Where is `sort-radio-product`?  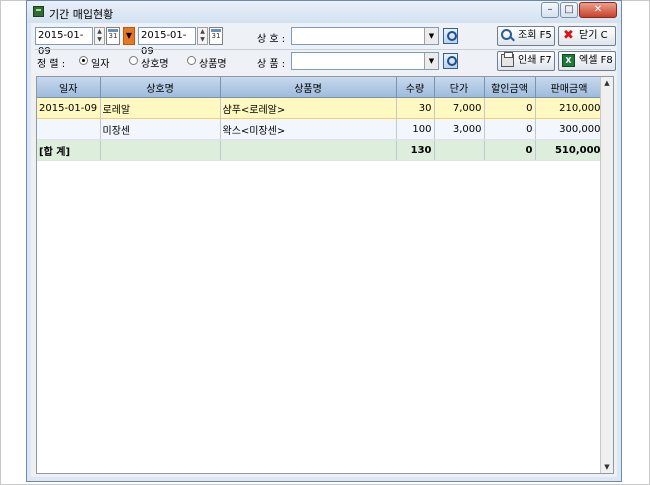
sort-radio-product is located at coordinates (191, 60).